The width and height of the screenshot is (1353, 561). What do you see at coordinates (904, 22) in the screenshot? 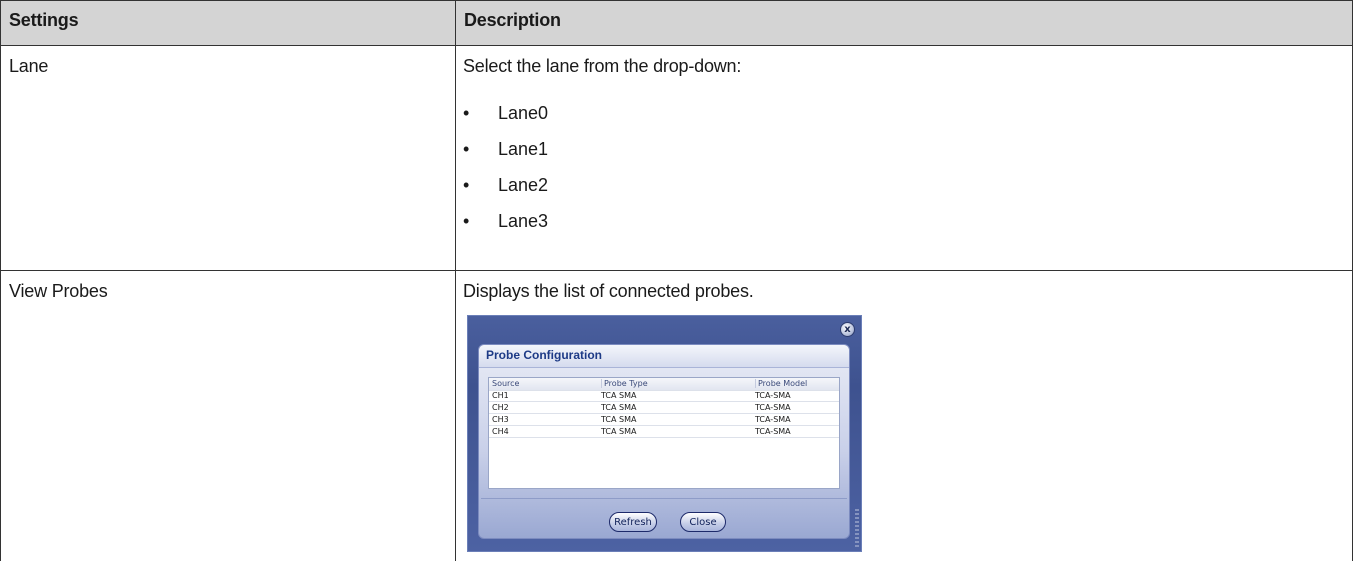
I see `header-description: Description` at bounding box center [904, 22].